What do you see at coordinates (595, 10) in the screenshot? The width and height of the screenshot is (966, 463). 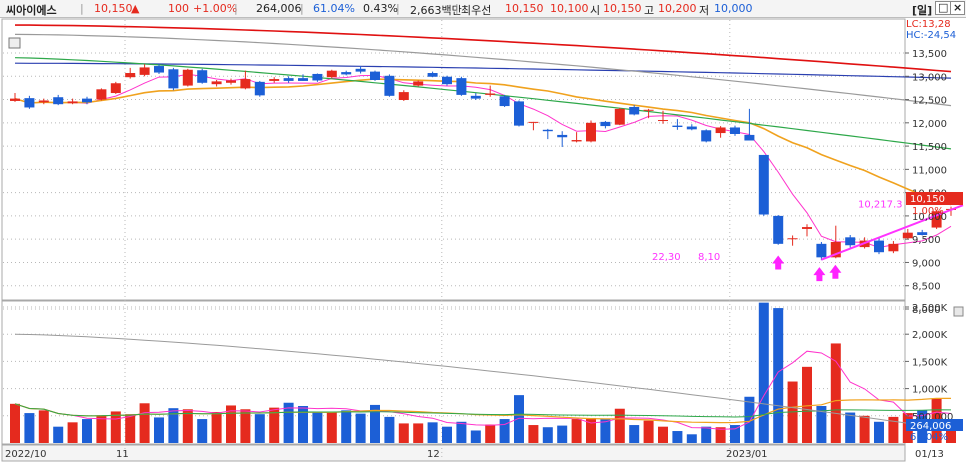 I see `open-label: 시` at bounding box center [595, 10].